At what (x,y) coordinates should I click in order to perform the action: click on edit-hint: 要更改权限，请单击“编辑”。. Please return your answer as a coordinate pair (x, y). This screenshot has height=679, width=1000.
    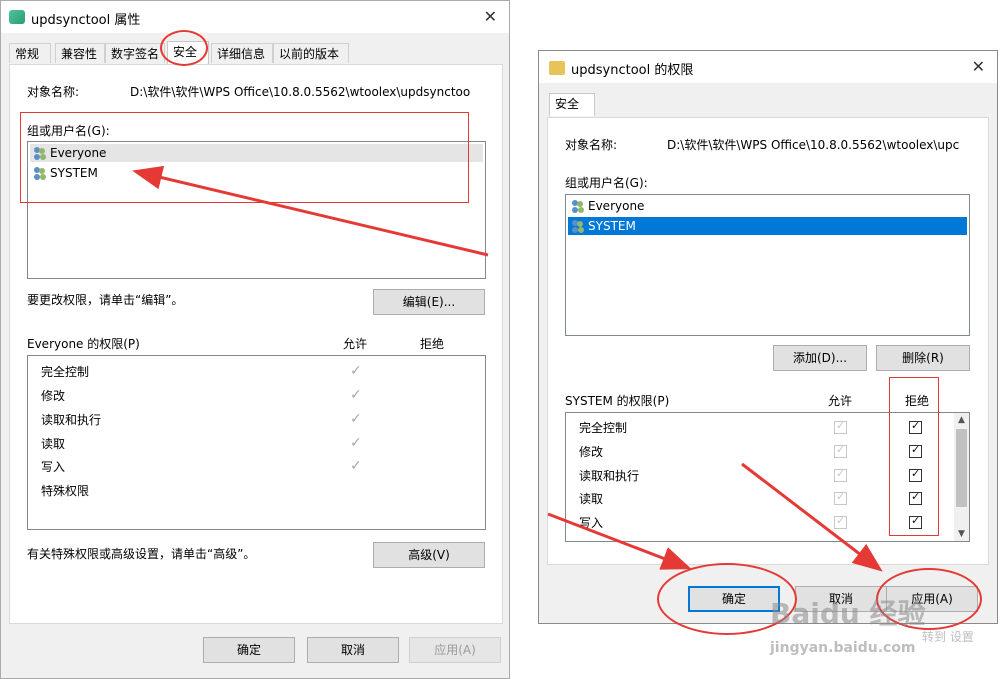
    Looking at the image, I should click on (105, 300).